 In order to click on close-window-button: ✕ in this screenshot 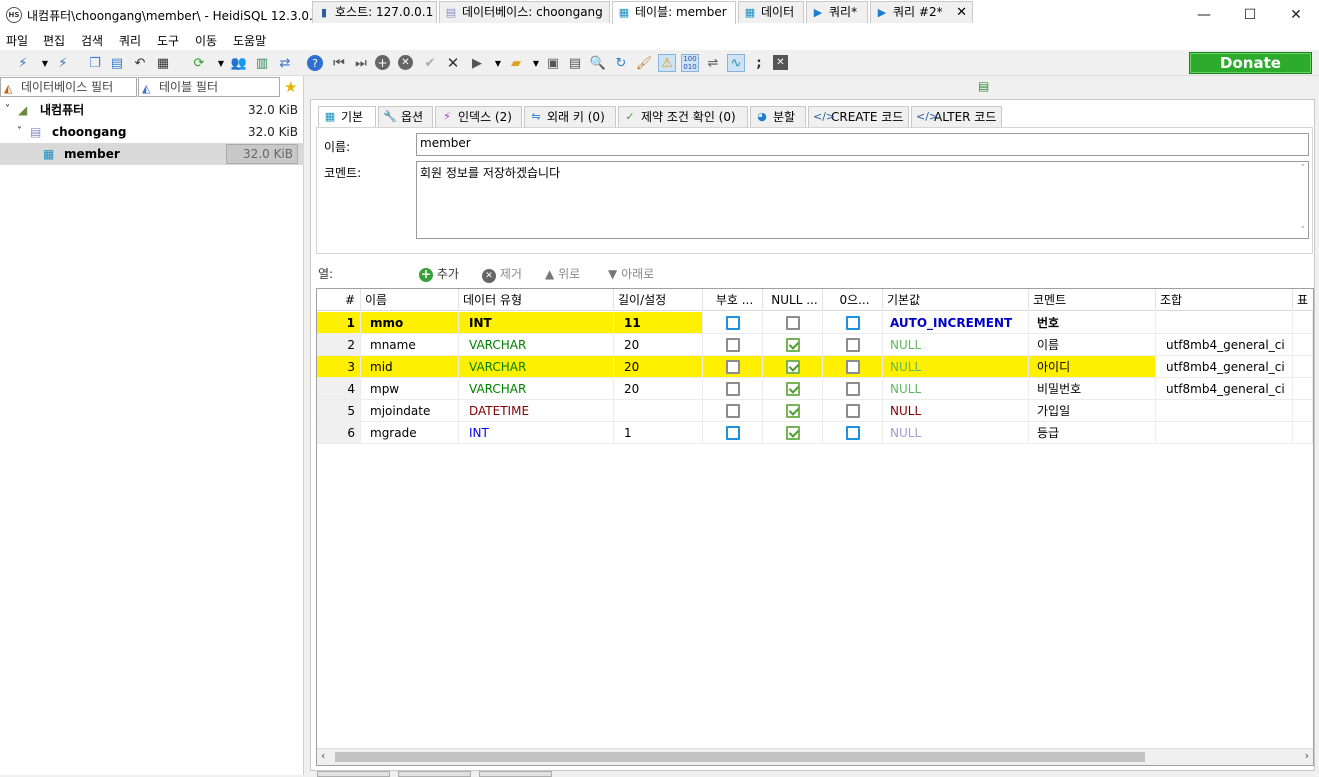, I will do `click(1296, 15)`.